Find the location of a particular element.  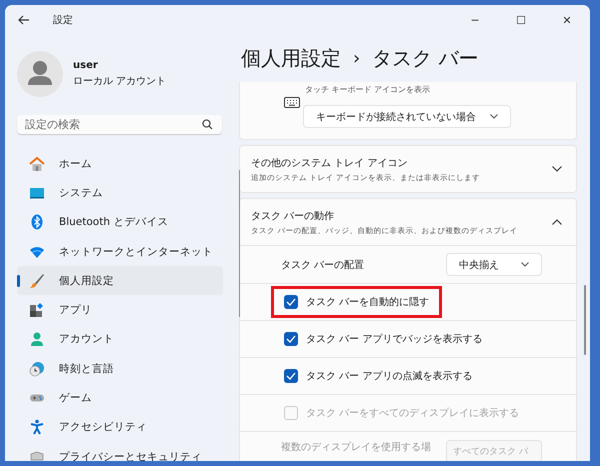

dropdown: キーボードが接続されていない場合 is located at coordinates (407, 116).